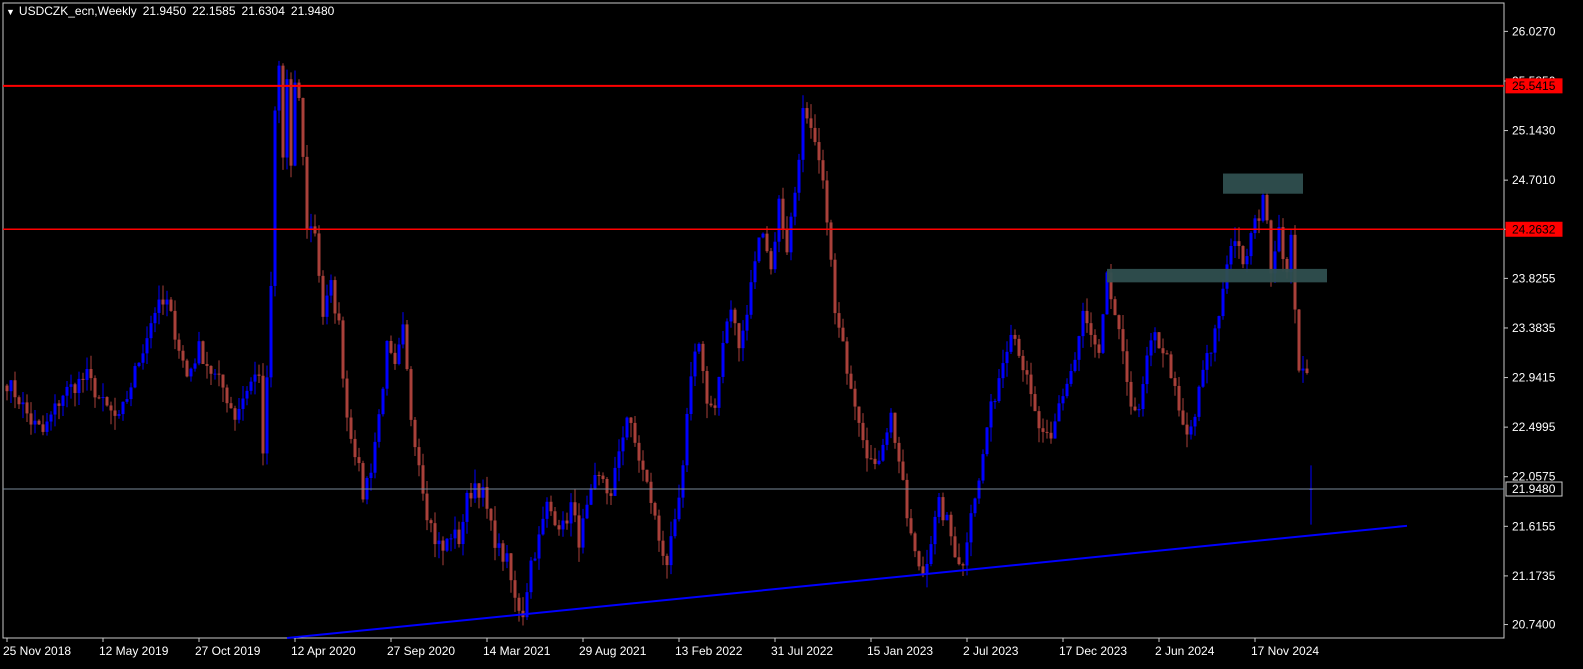 This screenshot has height=669, width=1583. What do you see at coordinates (77, 11) in the screenshot?
I see `symbol-timeframe: USDCZK_ecn,Weekly` at bounding box center [77, 11].